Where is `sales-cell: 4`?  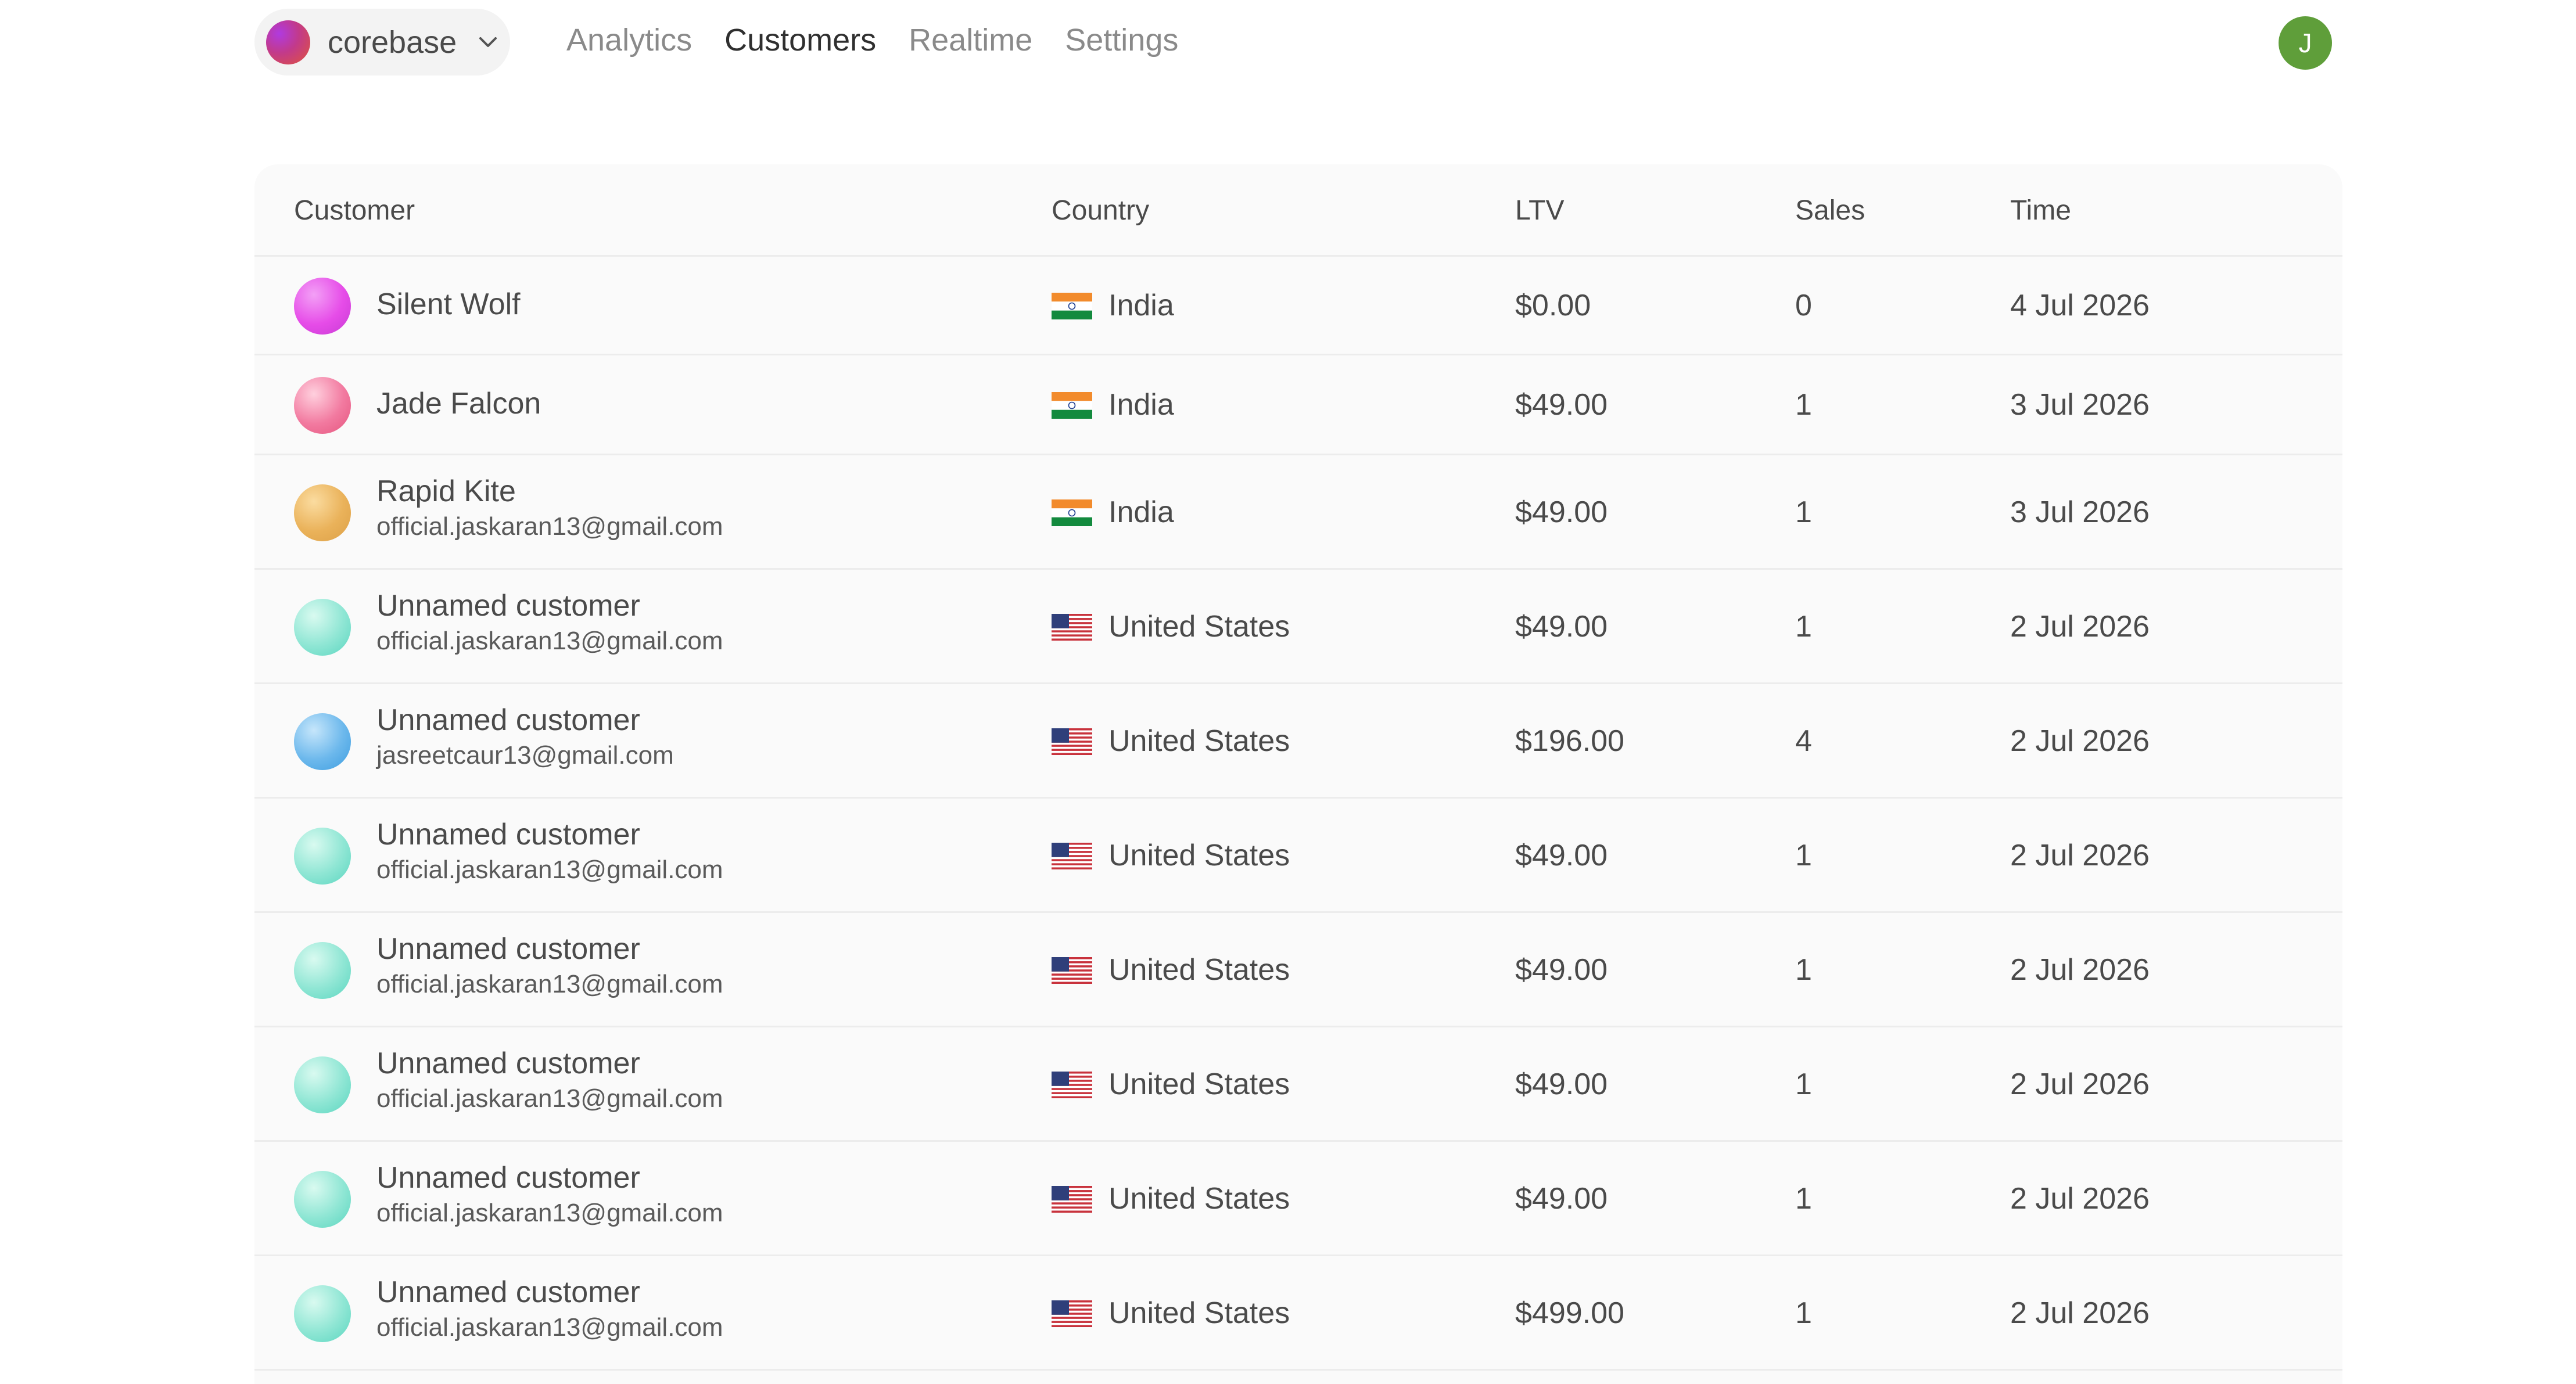
sales-cell: 4 is located at coordinates (1803, 741).